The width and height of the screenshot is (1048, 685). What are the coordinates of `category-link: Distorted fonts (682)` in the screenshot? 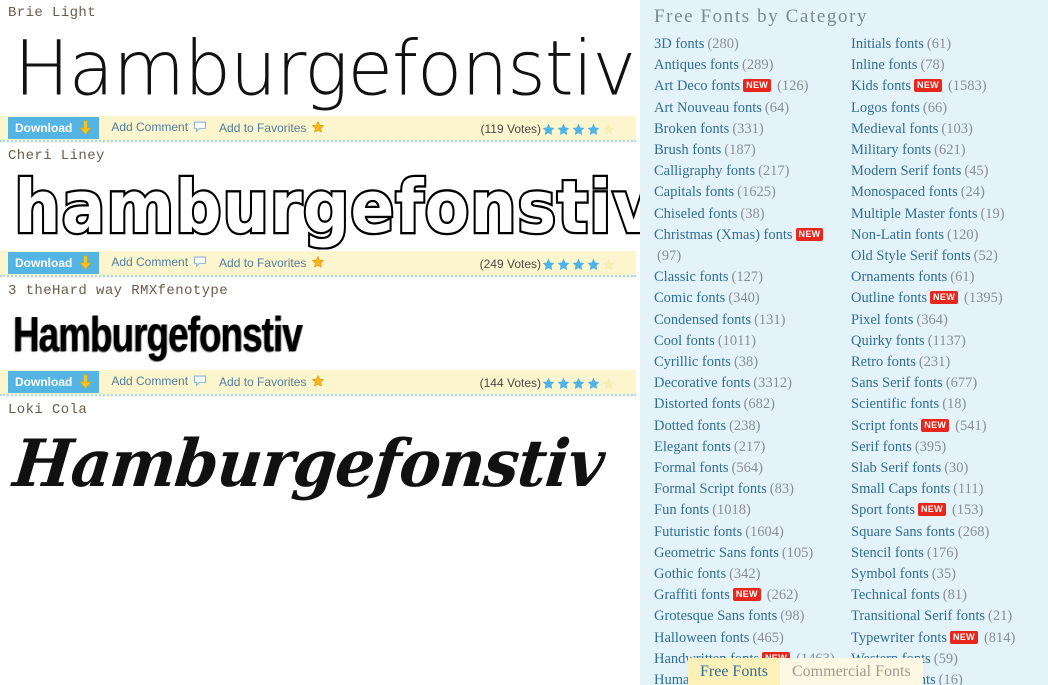 It's located at (752, 404).